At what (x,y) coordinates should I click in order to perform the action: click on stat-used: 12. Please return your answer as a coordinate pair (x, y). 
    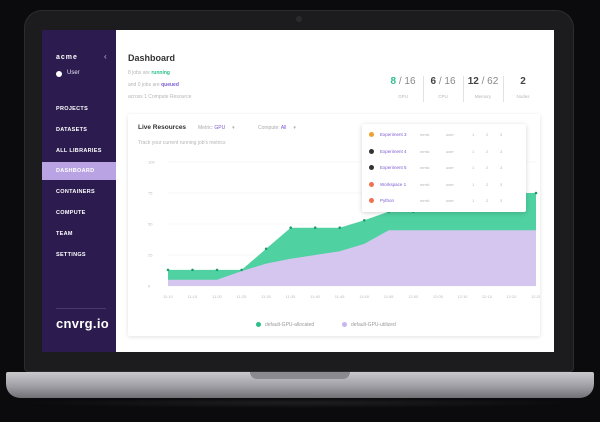
    Looking at the image, I should click on (473, 81).